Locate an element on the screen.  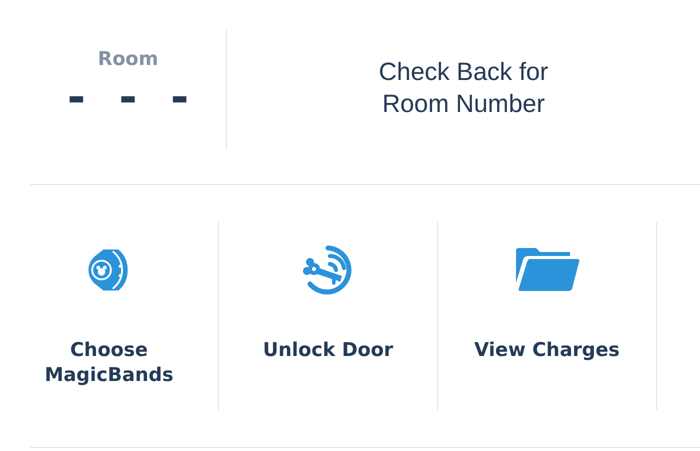
room-message: Check Back for Room Number is located at coordinates (464, 88).